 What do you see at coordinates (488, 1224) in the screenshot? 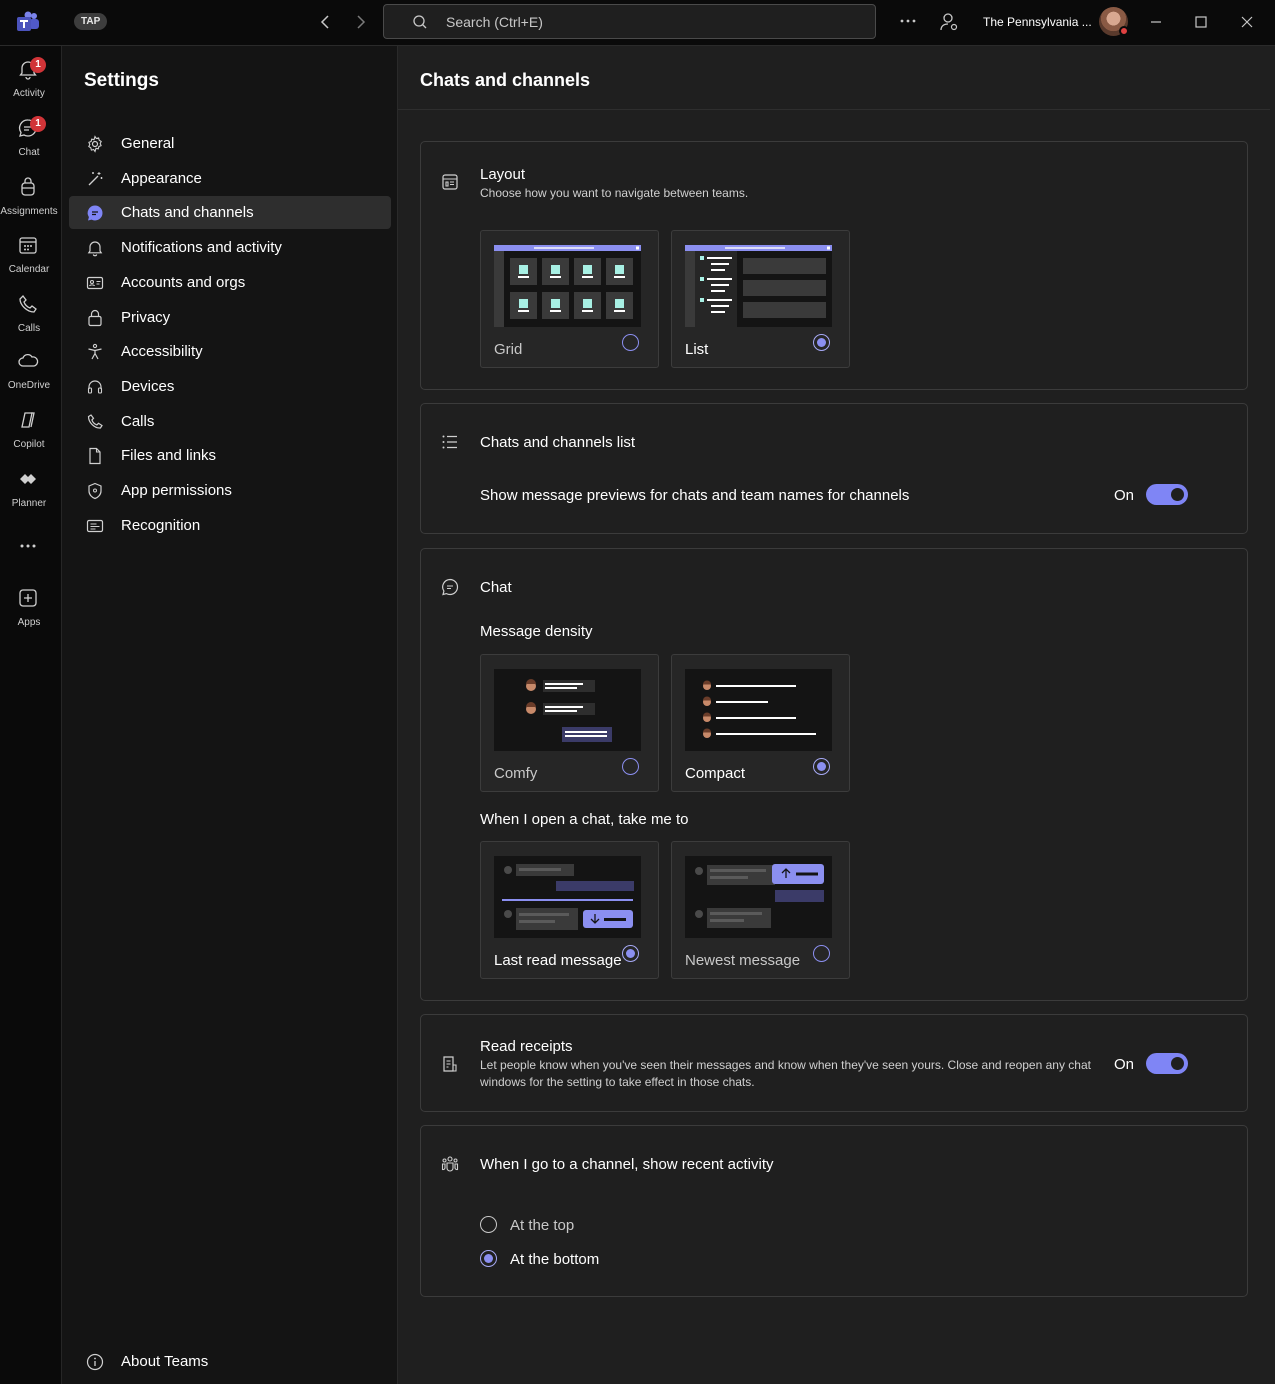
I see `radio-at-the-top` at bounding box center [488, 1224].